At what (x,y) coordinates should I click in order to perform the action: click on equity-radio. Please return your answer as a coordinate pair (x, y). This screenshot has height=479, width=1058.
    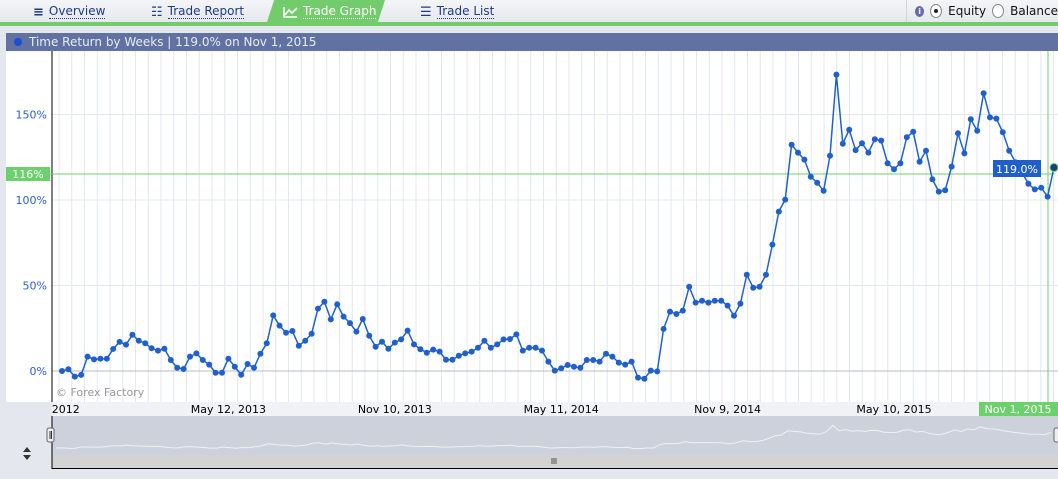
    Looking at the image, I should click on (936, 11).